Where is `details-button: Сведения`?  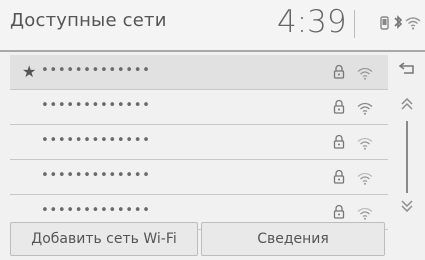
details-button: Сведения is located at coordinates (293, 239).